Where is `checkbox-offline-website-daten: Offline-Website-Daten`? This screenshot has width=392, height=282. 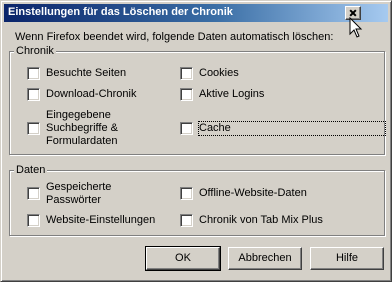 checkbox-offline-website-daten: Offline-Website-Daten is located at coordinates (243, 193).